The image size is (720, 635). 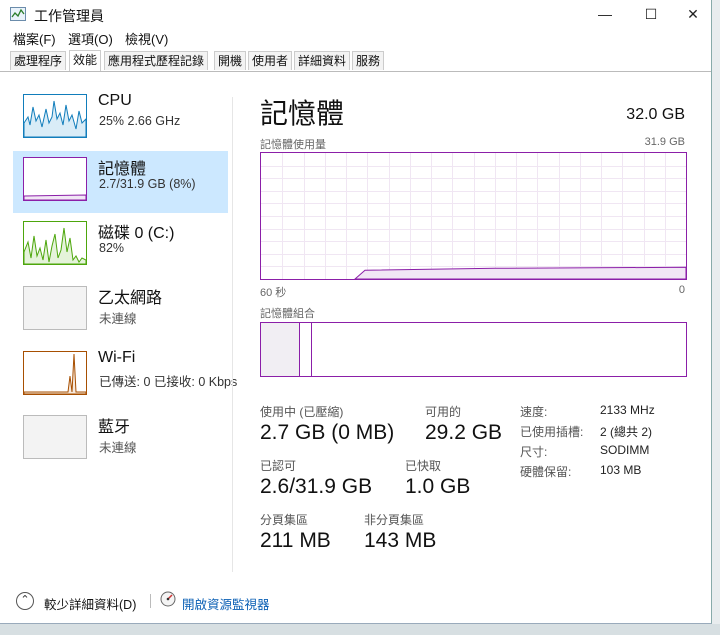 What do you see at coordinates (438, 486) in the screenshot?
I see `cached-value: 1.0 GB` at bounding box center [438, 486].